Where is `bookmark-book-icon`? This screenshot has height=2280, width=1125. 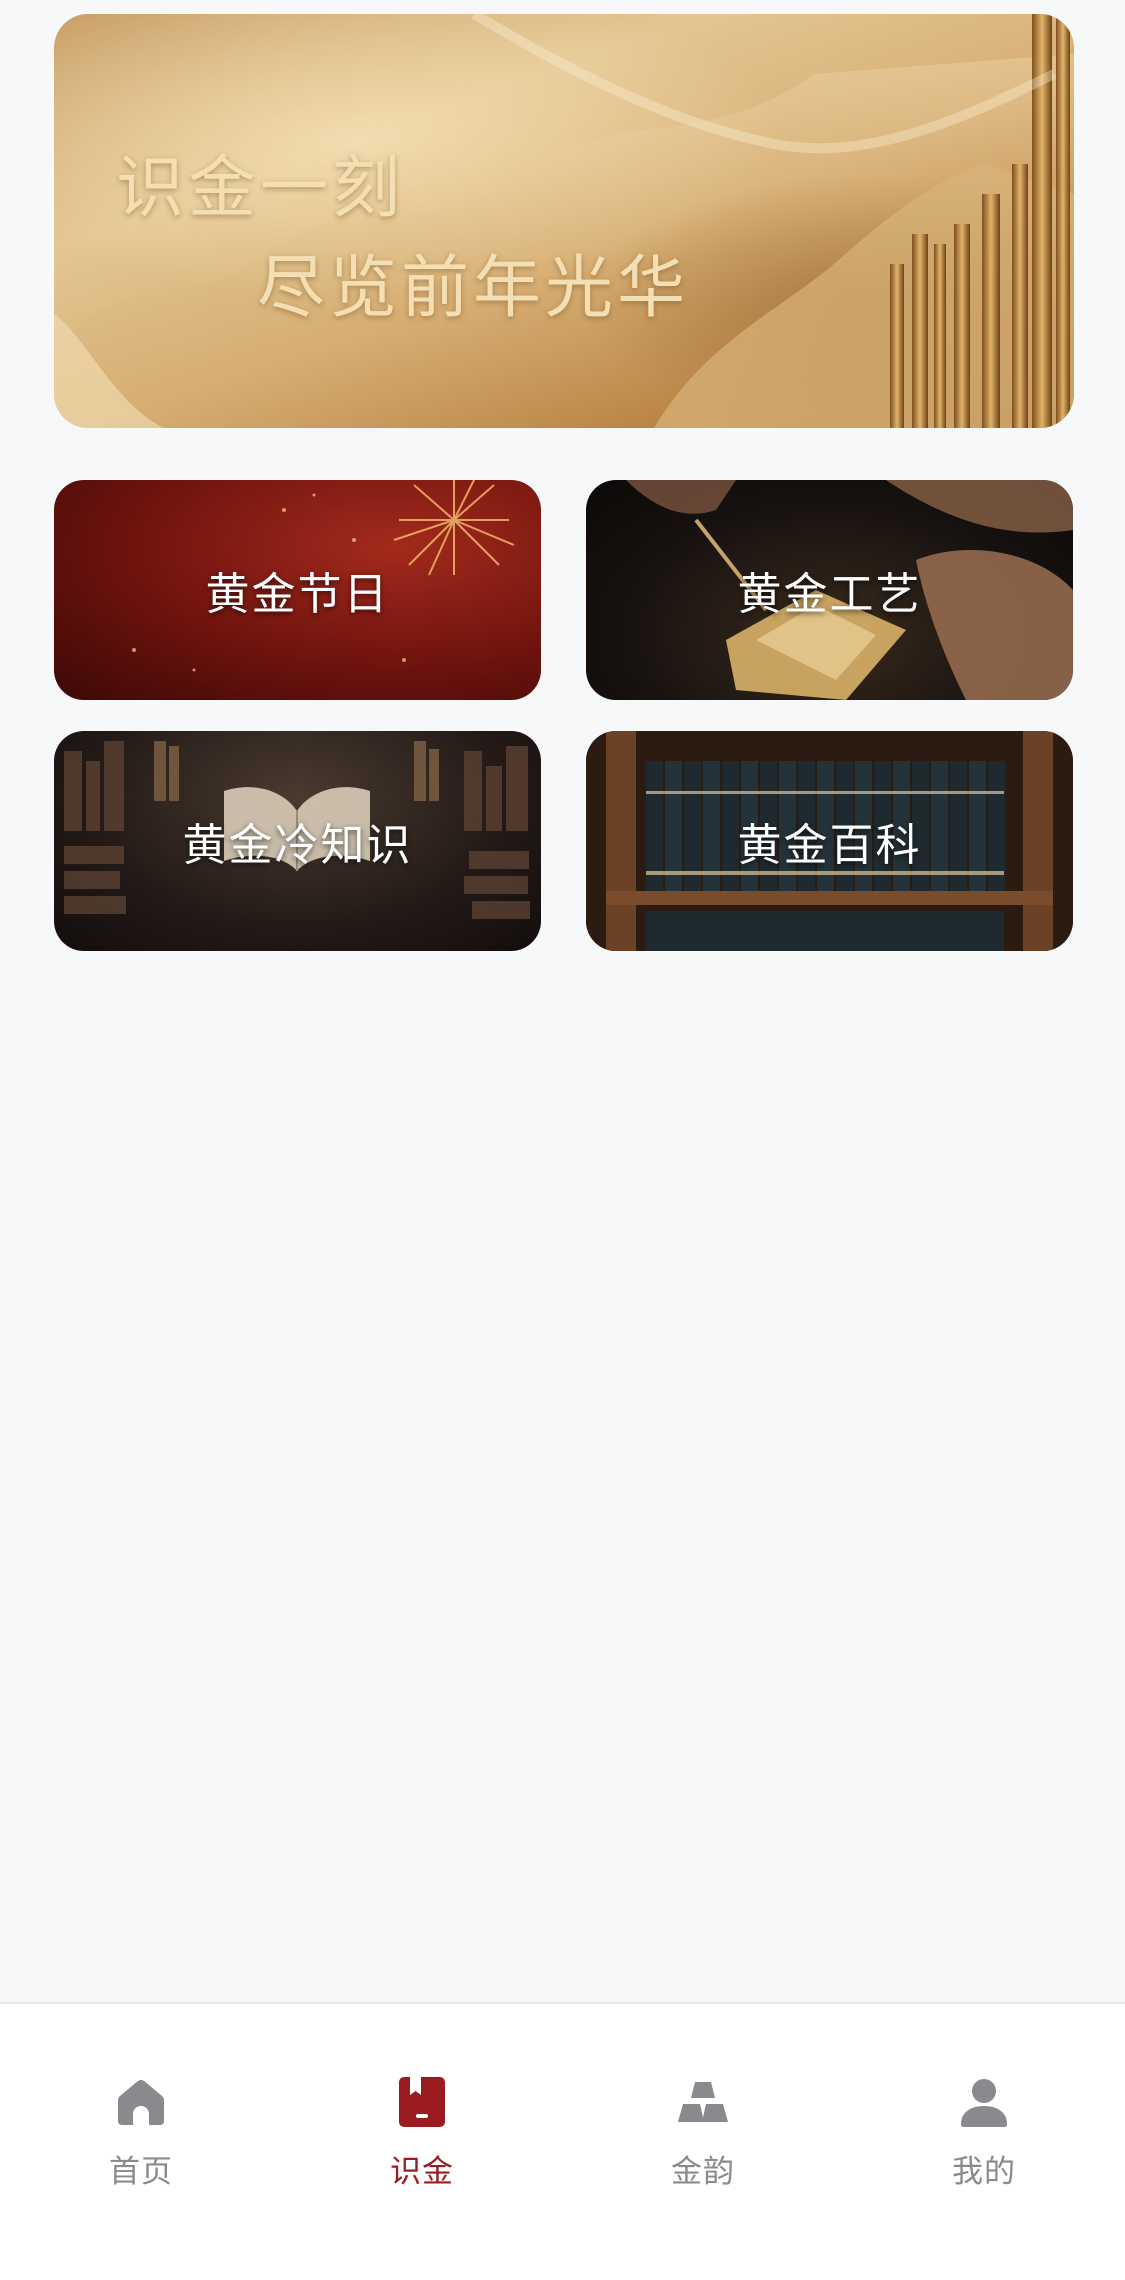
bookmark-book-icon is located at coordinates (422, 2102).